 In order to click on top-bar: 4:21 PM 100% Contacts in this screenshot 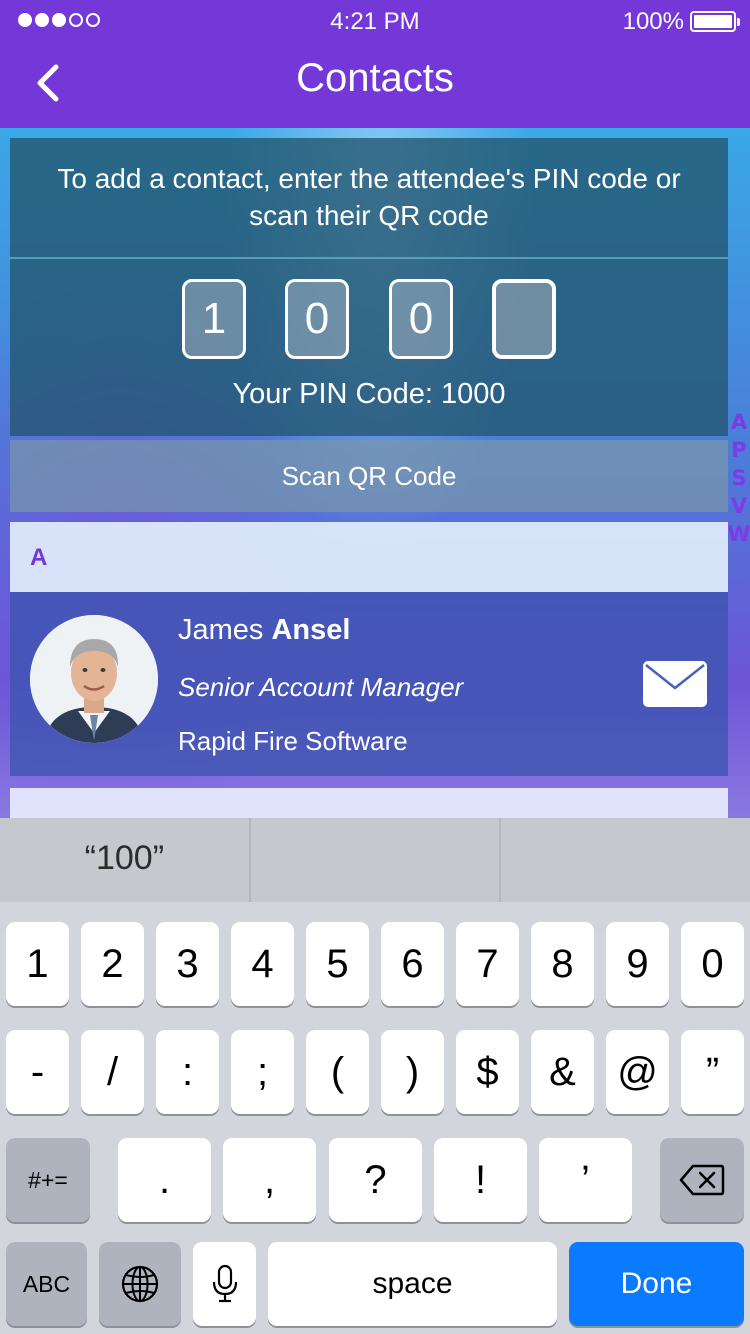, I will do `click(375, 64)`.